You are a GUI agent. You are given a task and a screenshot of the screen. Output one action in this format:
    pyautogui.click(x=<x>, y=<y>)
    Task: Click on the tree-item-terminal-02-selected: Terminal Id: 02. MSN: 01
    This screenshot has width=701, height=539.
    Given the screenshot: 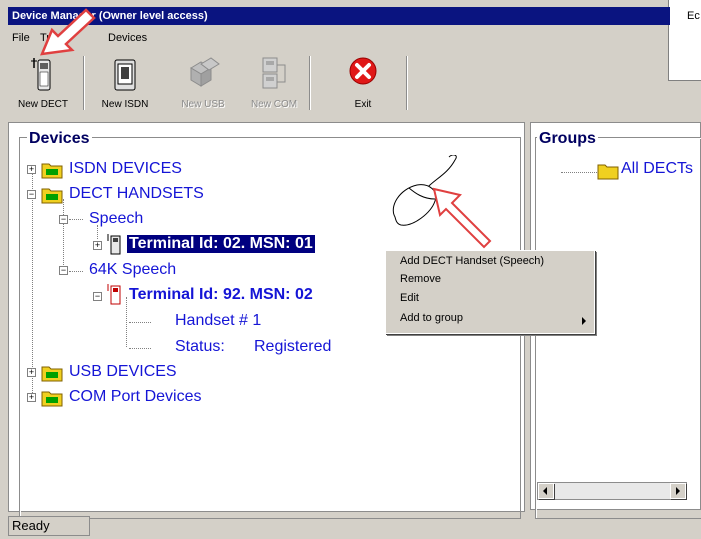 What is the action you would take?
    pyautogui.click(x=221, y=244)
    